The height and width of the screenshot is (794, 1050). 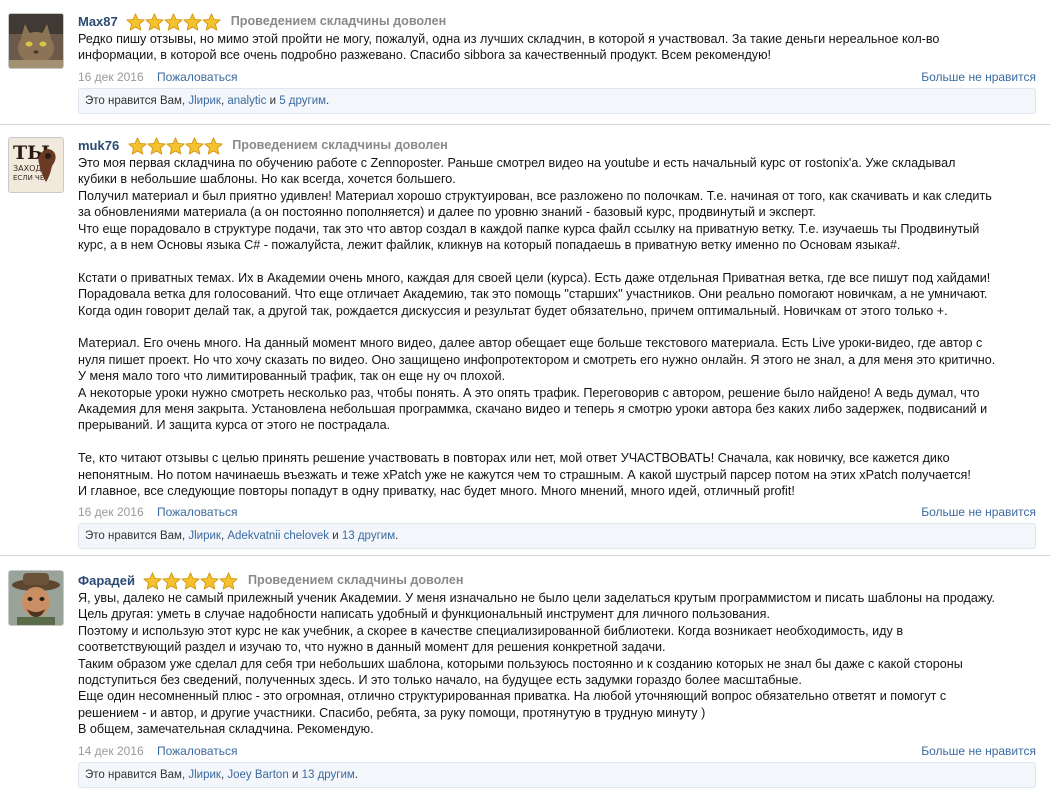 I want to click on others-link: 5 другим, so click(x=302, y=101).